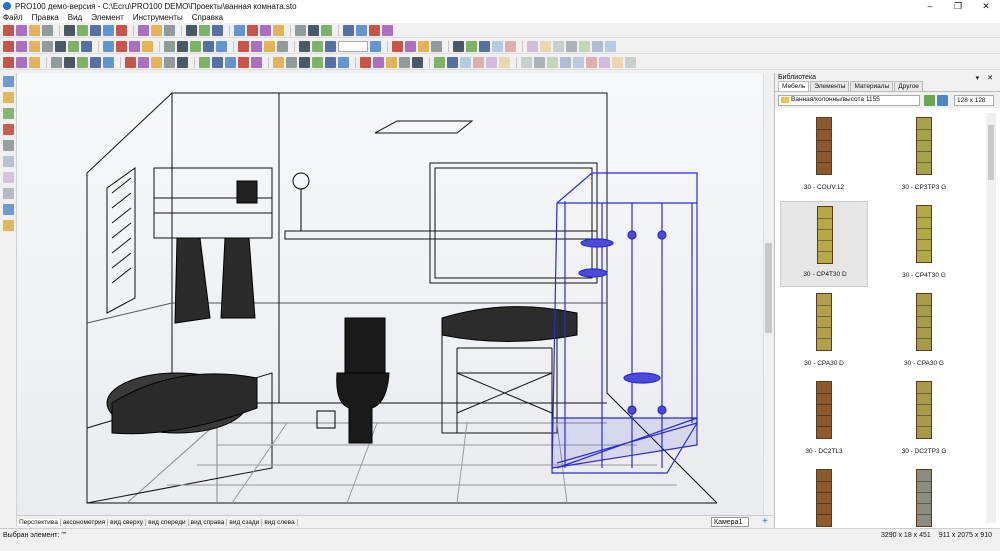 The image size is (1000, 551). I want to click on tab-furniture: Мебель, so click(794, 86).